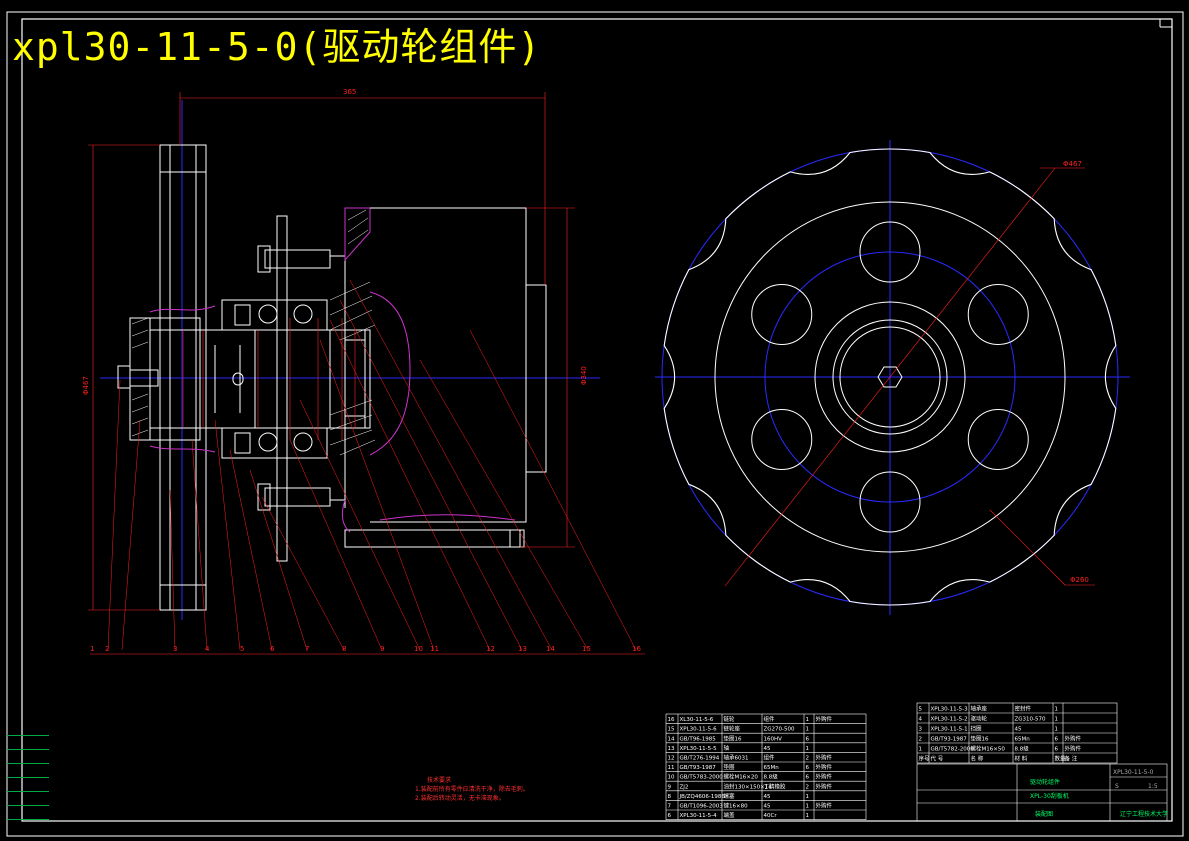 The height and width of the screenshot is (841, 1189). I want to click on bom-cell: ZJ2, so click(684, 787).